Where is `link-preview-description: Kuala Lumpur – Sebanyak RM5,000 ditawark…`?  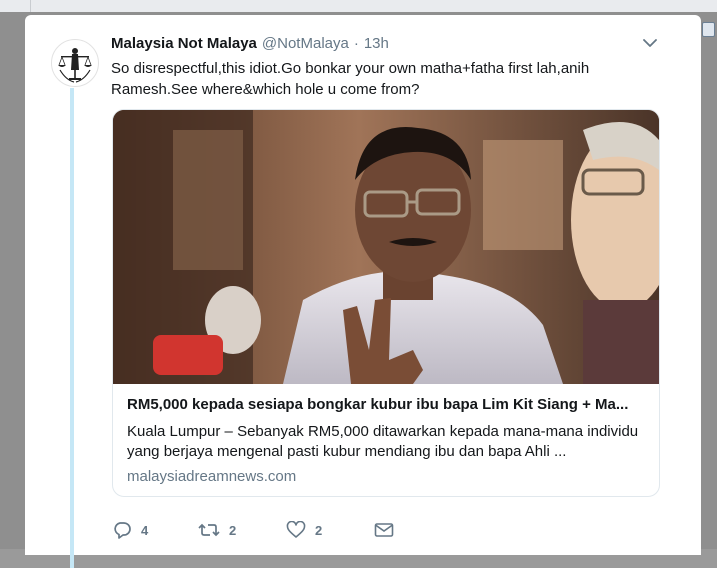
link-preview-description: Kuala Lumpur – Sebanyak RM5,000 ditawark… is located at coordinates (383, 441).